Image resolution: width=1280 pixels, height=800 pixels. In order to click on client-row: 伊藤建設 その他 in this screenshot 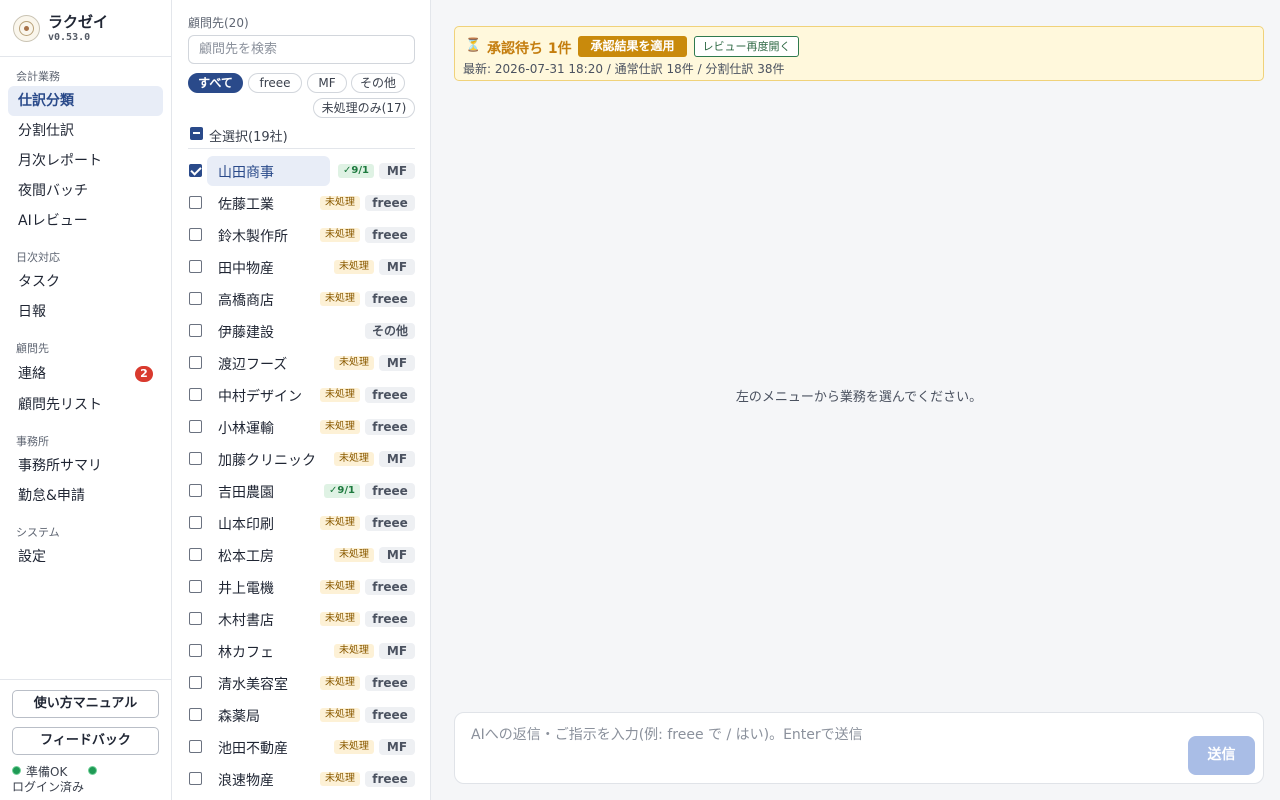, I will do `click(301, 331)`.